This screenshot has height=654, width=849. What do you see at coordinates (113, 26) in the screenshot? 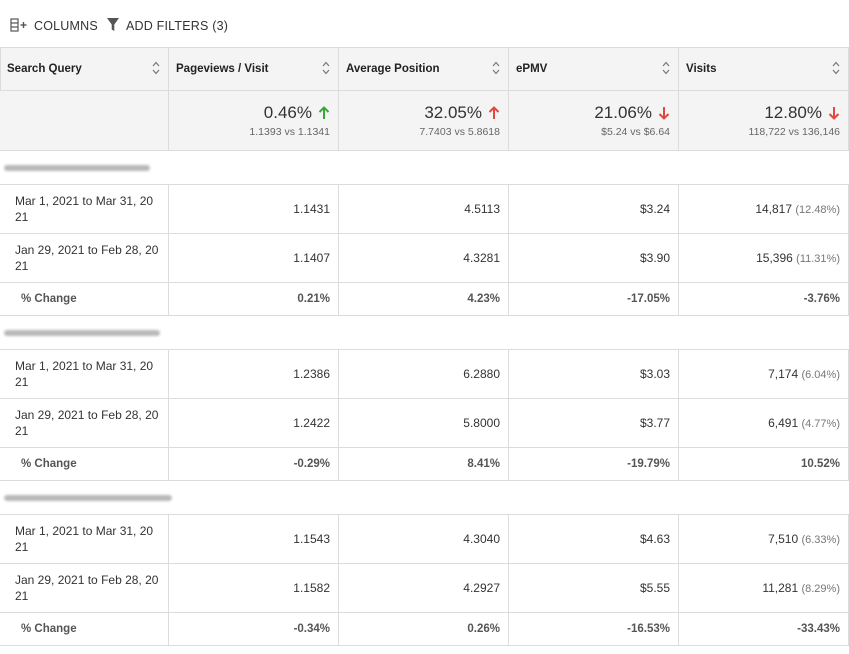
I see `filter-funnel-icon` at bounding box center [113, 26].